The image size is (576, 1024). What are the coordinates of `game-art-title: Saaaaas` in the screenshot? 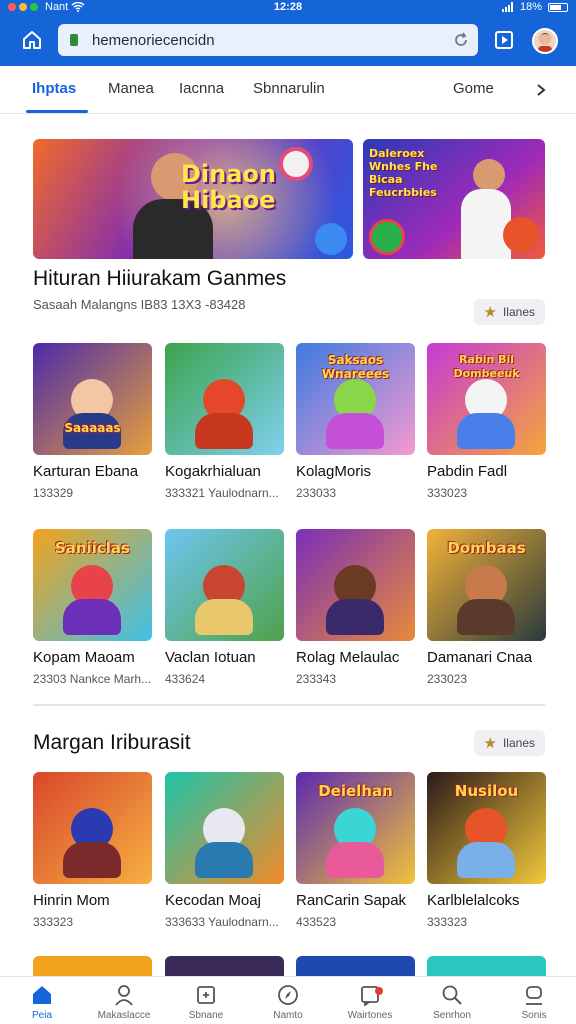 It's located at (92, 428).